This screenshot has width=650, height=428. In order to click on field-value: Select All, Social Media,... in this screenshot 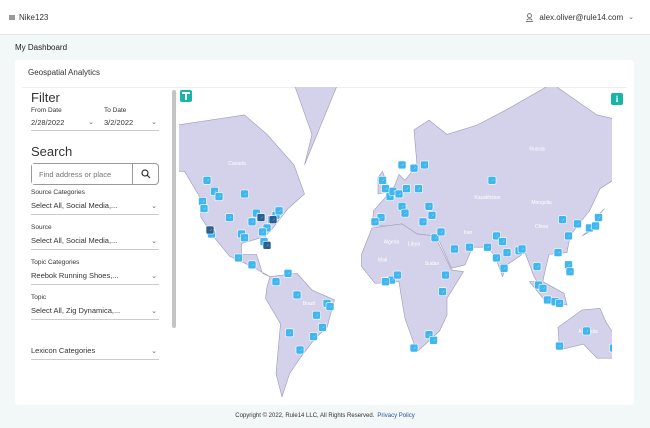, I will do `click(74, 205)`.